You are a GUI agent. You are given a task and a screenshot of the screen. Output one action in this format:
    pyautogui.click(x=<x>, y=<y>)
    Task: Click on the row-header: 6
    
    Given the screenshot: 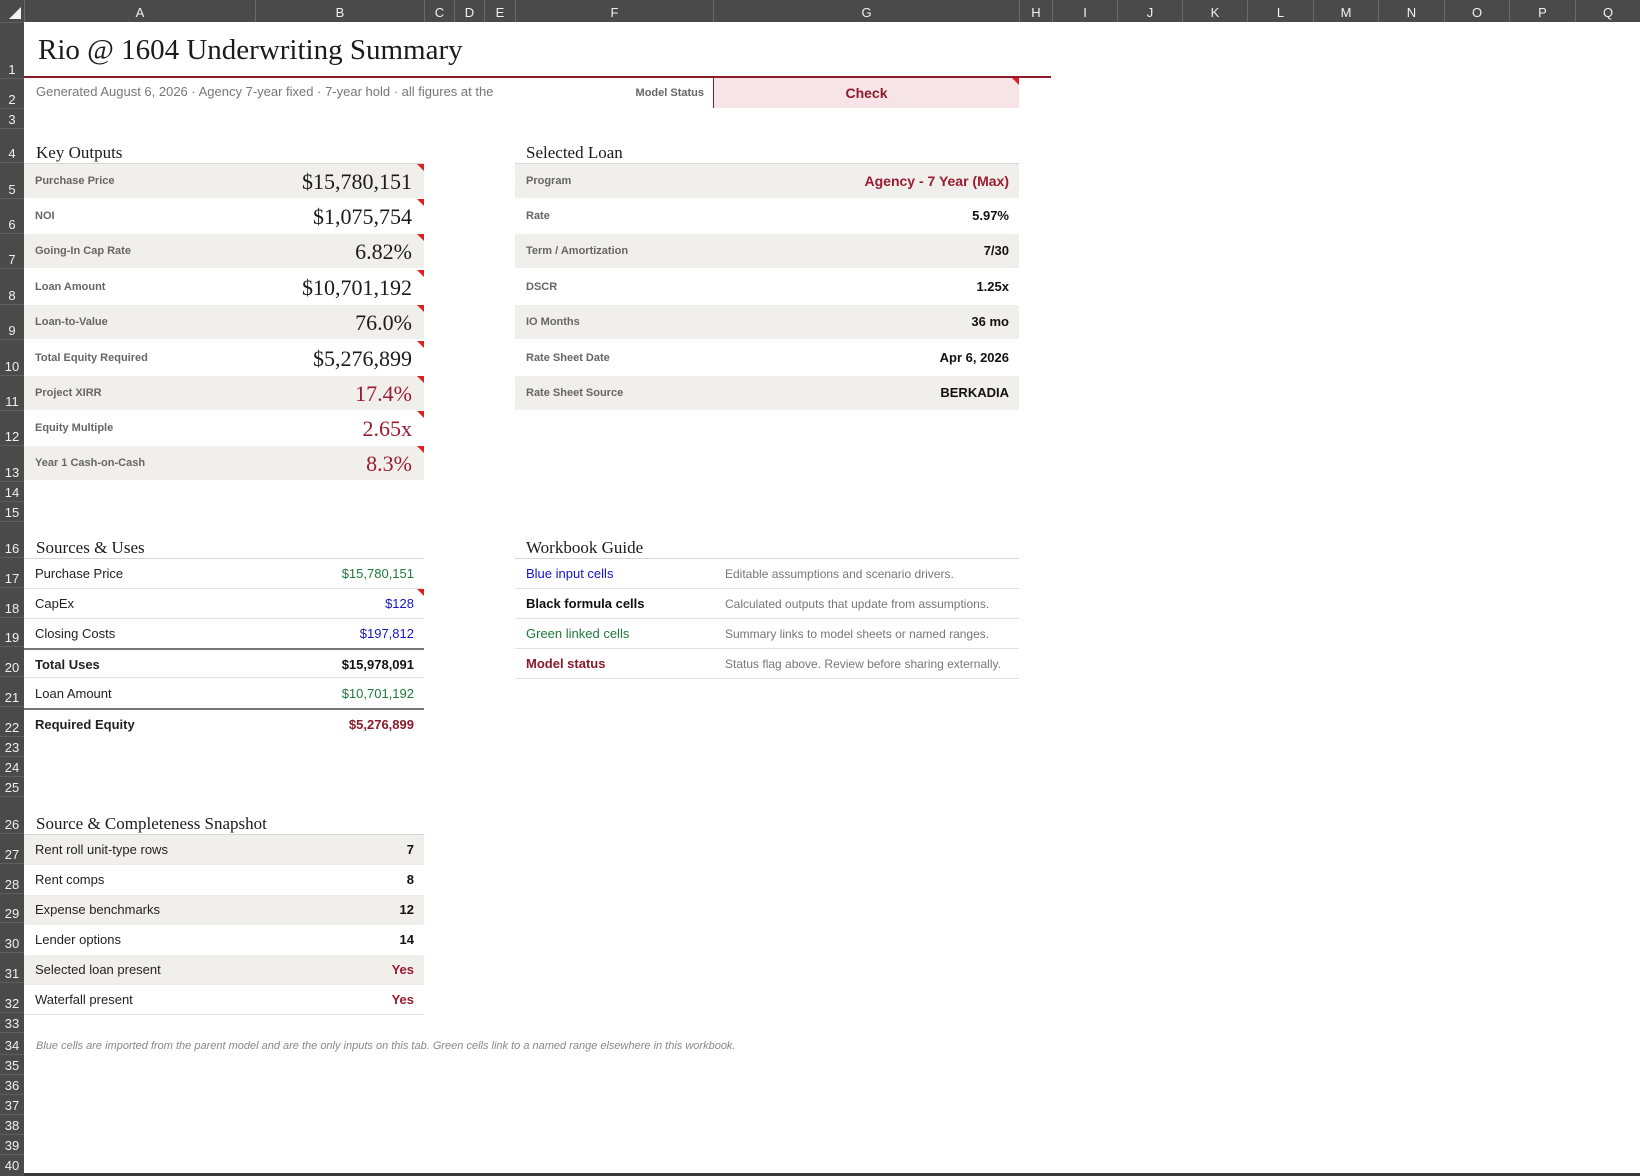 What is the action you would take?
    pyautogui.click(x=12, y=215)
    